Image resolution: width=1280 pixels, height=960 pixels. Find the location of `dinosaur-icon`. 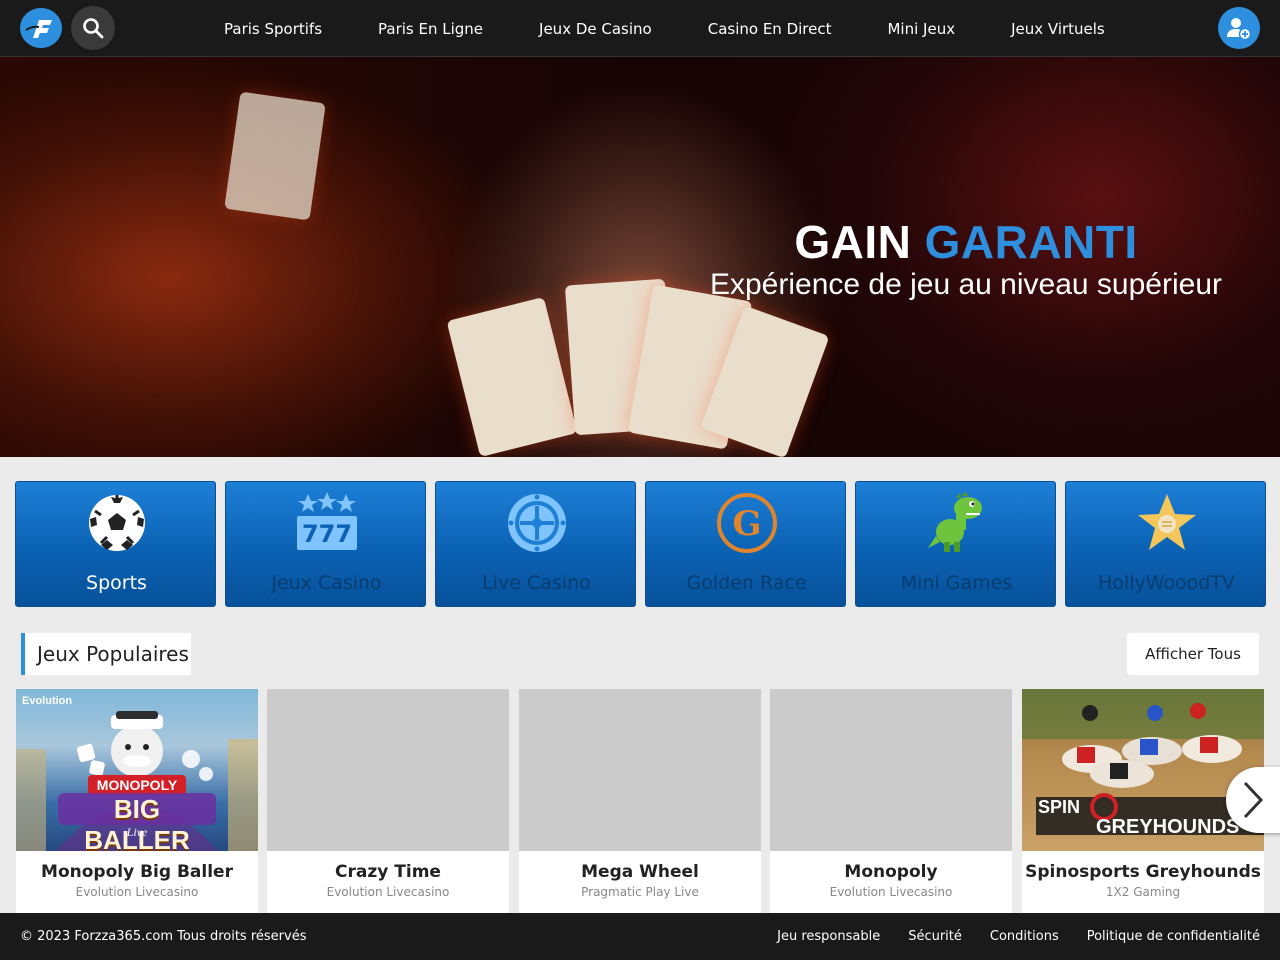

dinosaur-icon is located at coordinates (957, 523).